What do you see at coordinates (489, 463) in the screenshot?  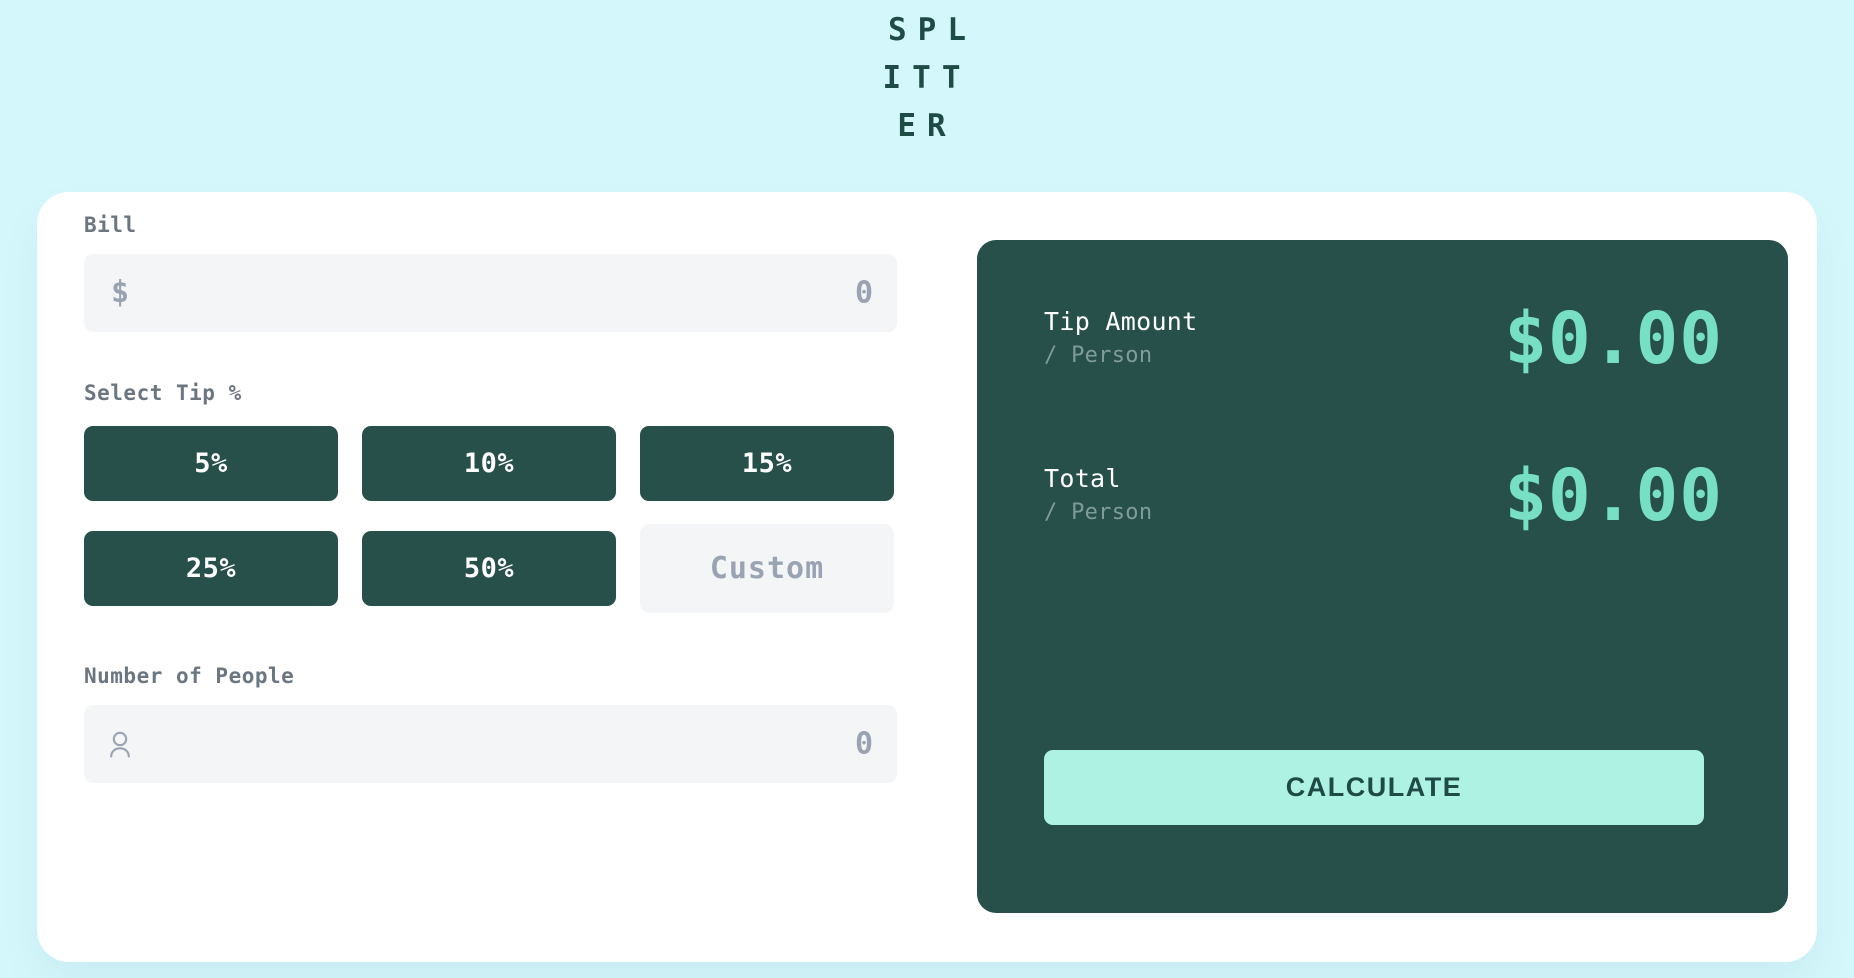 I see `tip-button-10: 10%` at bounding box center [489, 463].